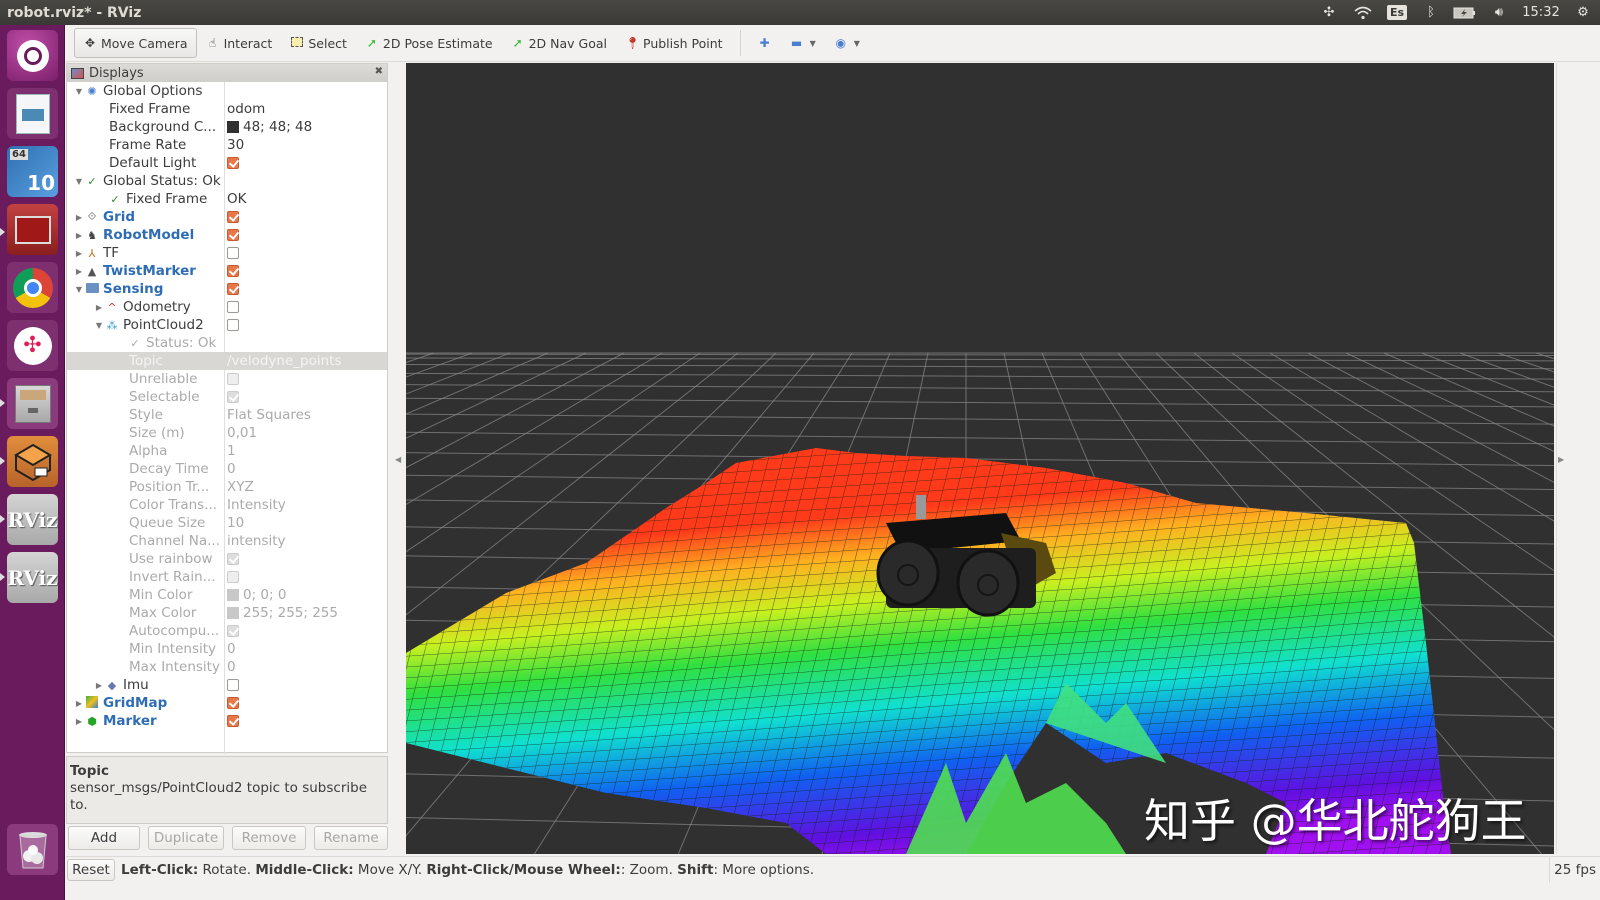 This screenshot has height=900, width=1600. I want to click on launcher-trash, so click(32, 849).